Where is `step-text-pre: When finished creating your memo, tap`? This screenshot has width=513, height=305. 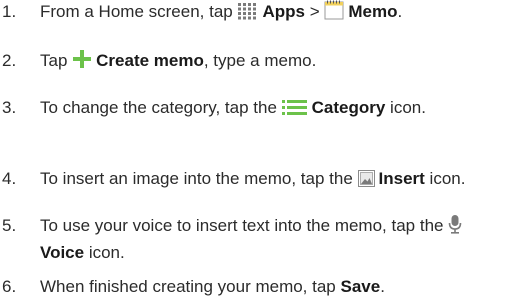 step-text-pre: When finished creating your memo, tap is located at coordinates (190, 286).